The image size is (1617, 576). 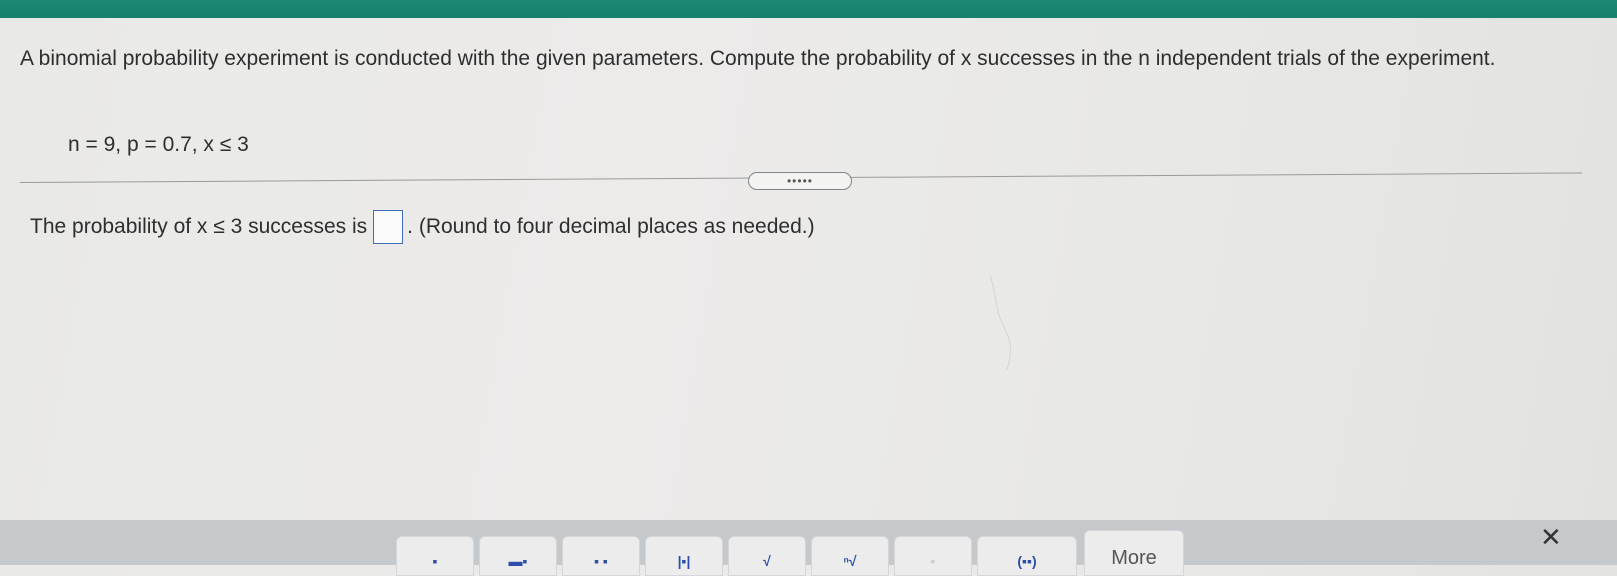 What do you see at coordinates (800, 181) in the screenshot?
I see `expand-toggle-button: •••••` at bounding box center [800, 181].